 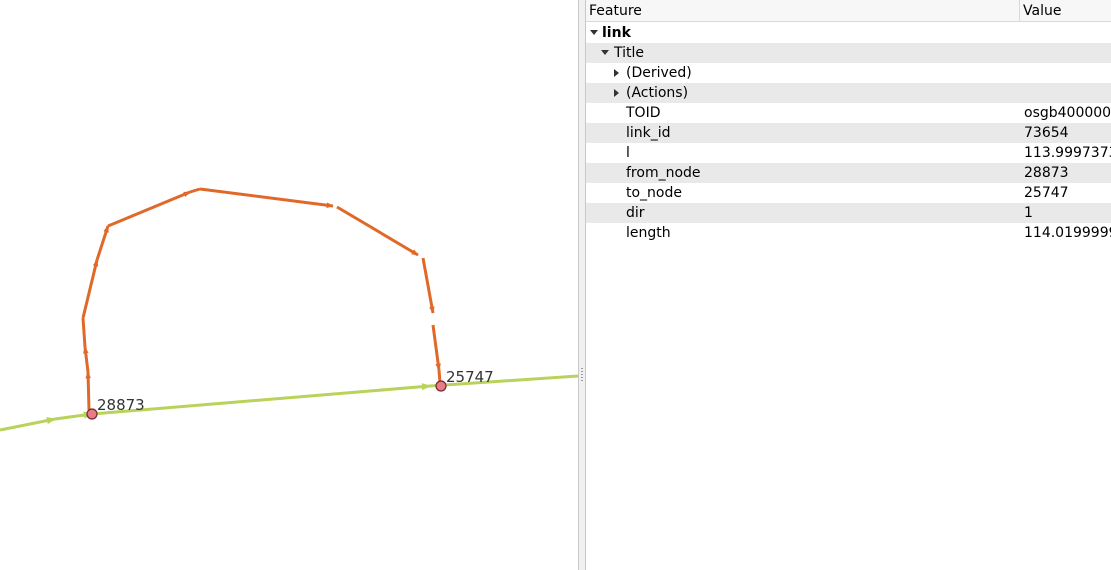 What do you see at coordinates (648, 133) in the screenshot?
I see `attribute-name: link_id` at bounding box center [648, 133].